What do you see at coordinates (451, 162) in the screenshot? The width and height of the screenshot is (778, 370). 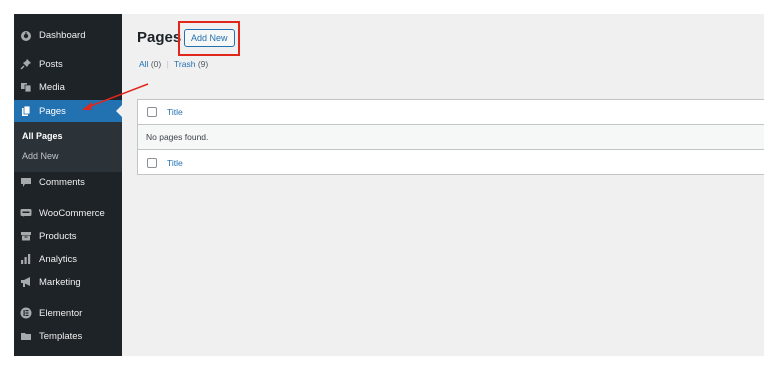 I see `table-footer-row: Title` at bounding box center [451, 162].